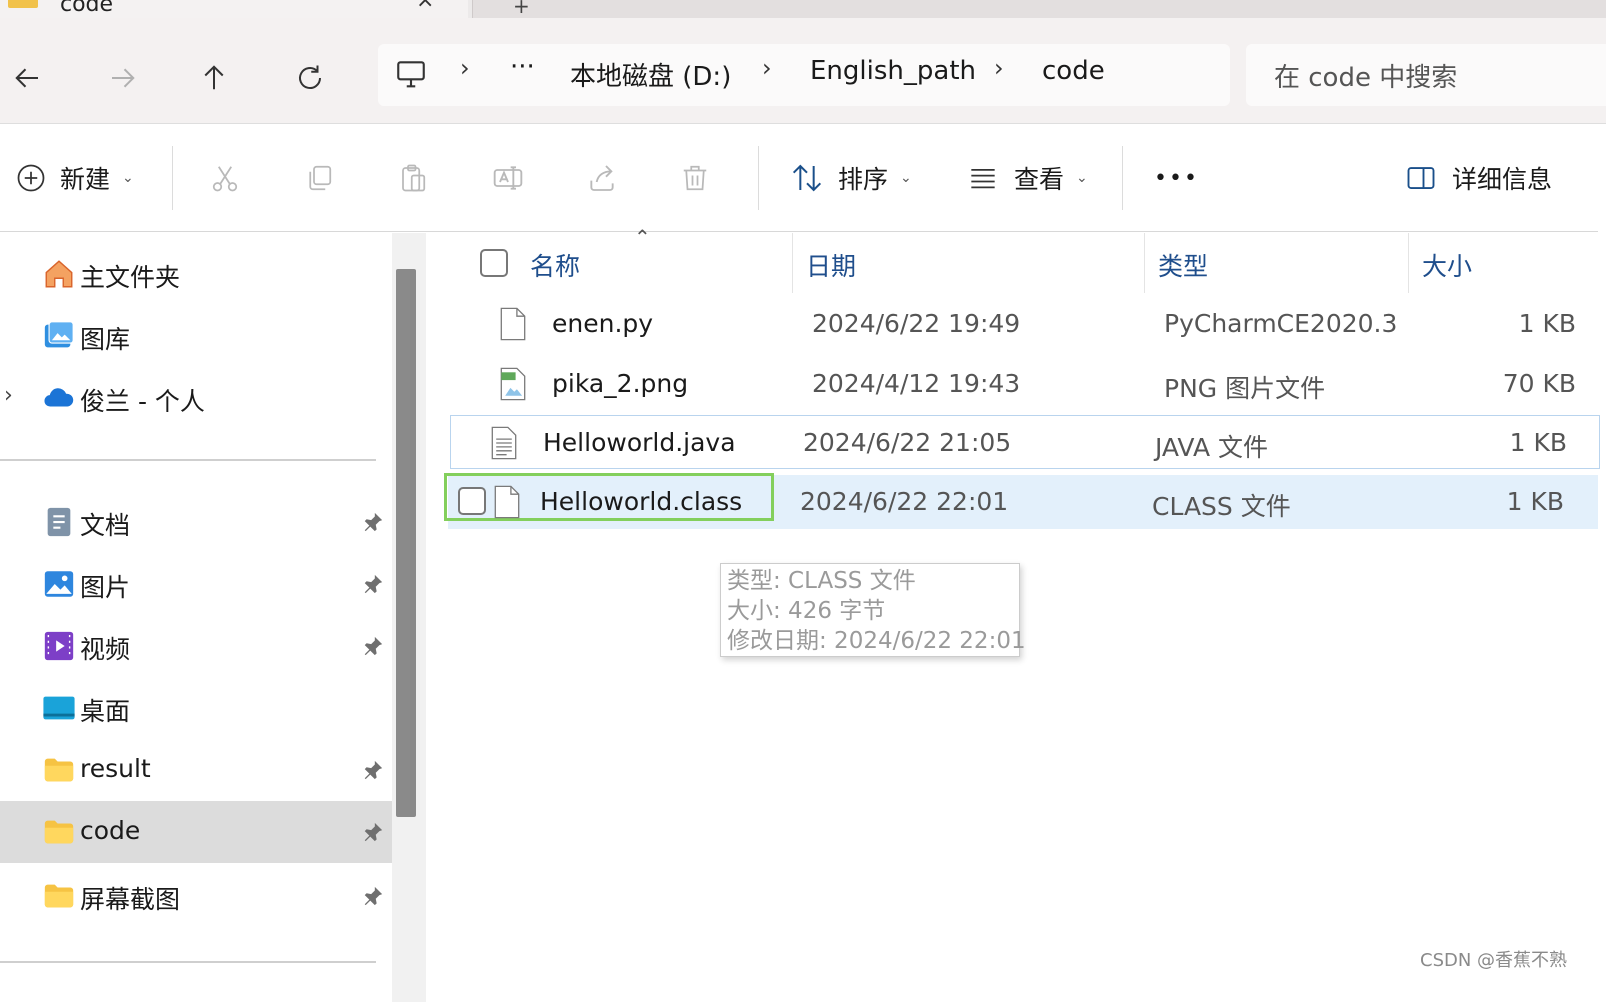  Describe the element at coordinates (59, 708) in the screenshot. I see `desktop-icon` at that location.